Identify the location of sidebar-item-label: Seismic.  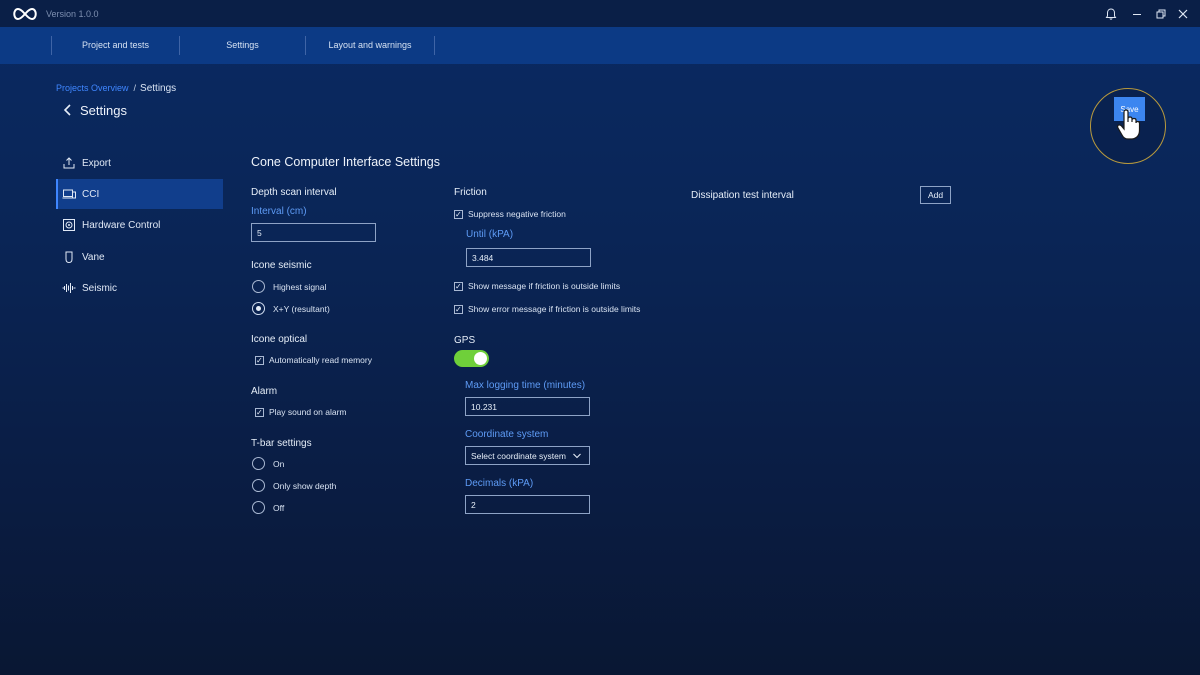
(100, 288).